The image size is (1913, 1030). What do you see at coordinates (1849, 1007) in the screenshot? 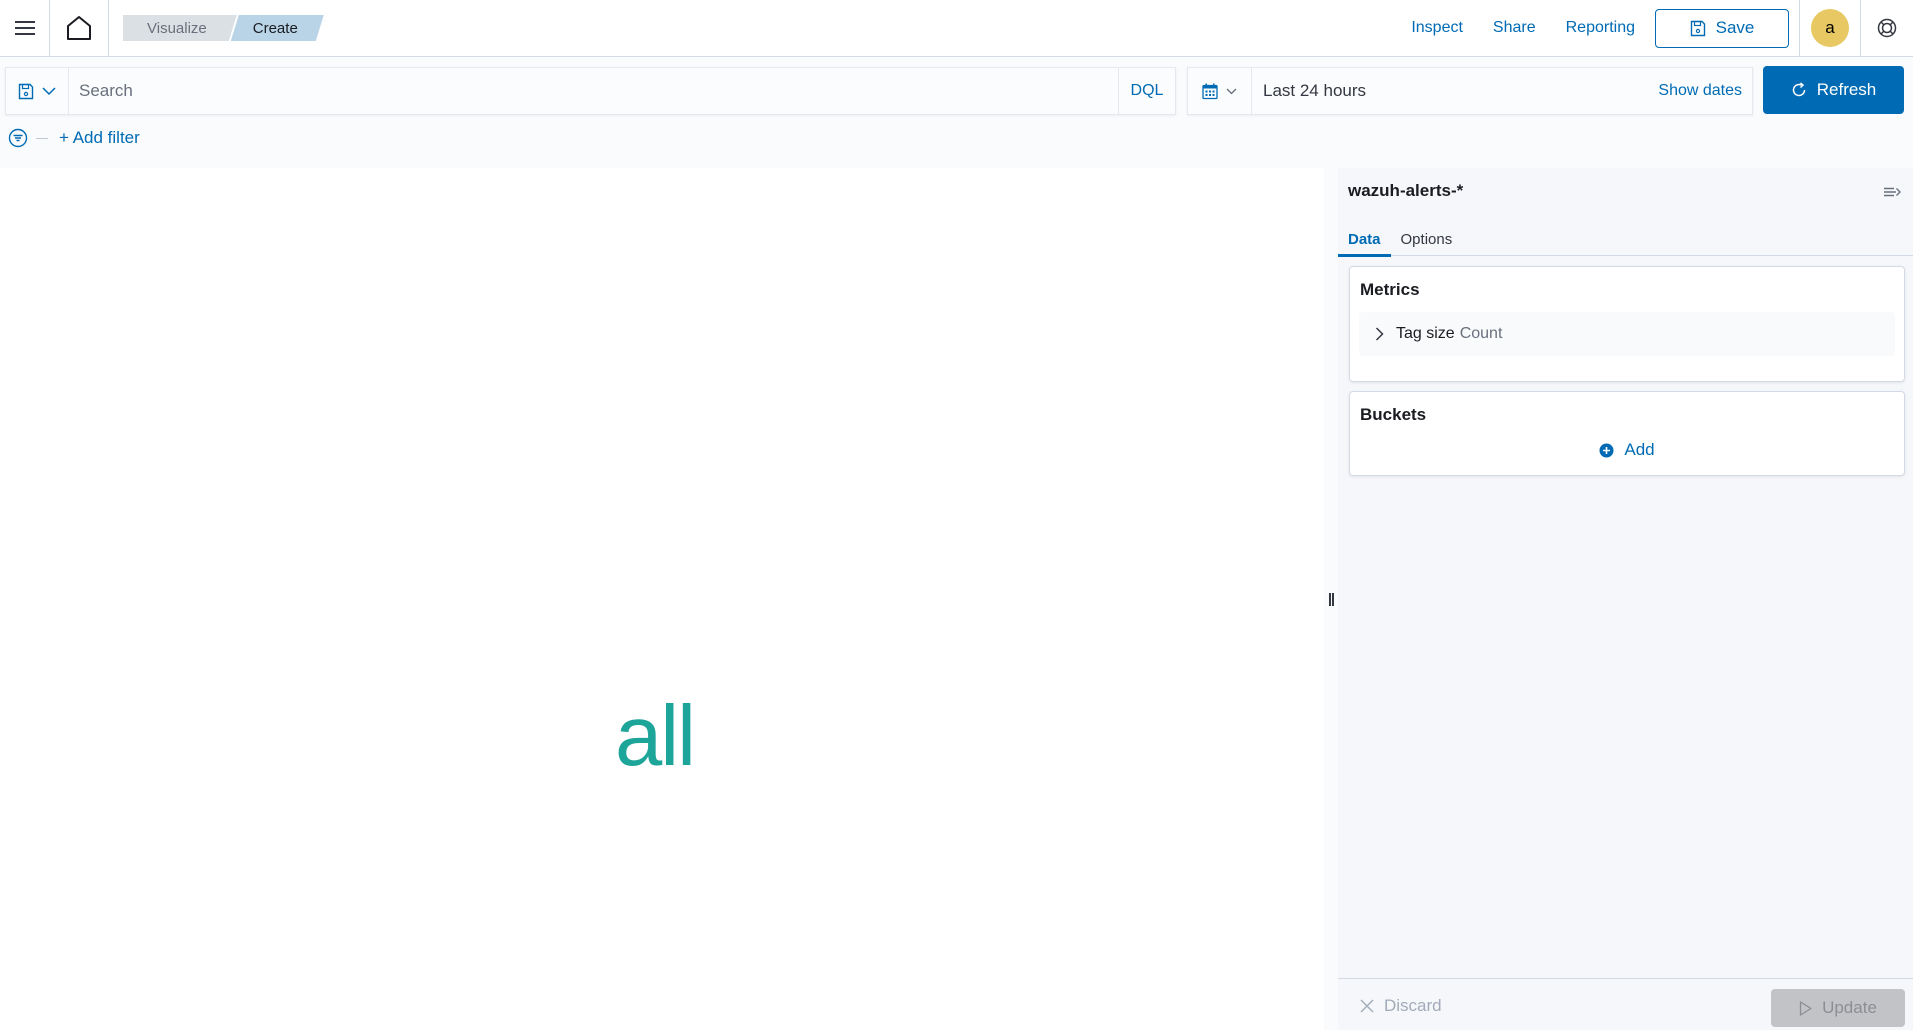
I see `update-label: Update` at bounding box center [1849, 1007].